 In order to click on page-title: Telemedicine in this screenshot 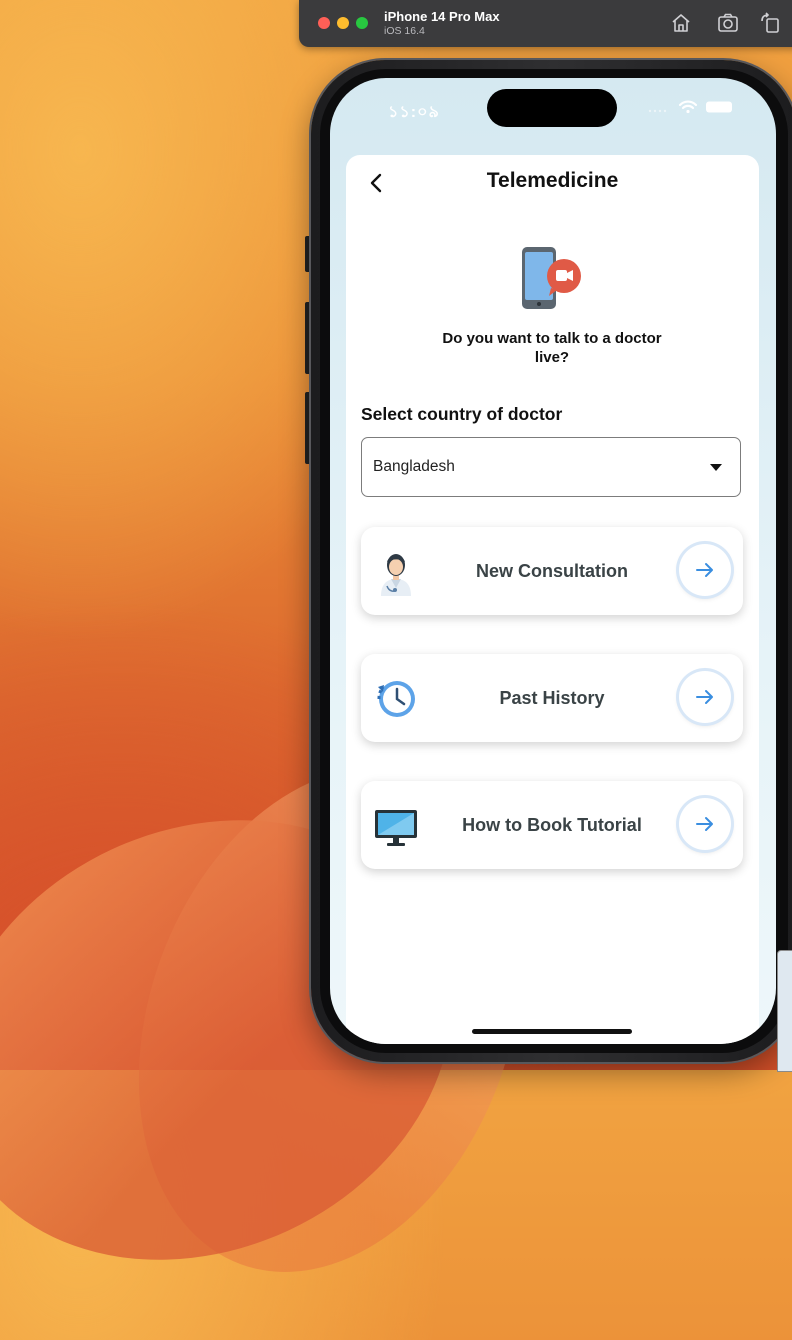, I will do `click(552, 180)`.